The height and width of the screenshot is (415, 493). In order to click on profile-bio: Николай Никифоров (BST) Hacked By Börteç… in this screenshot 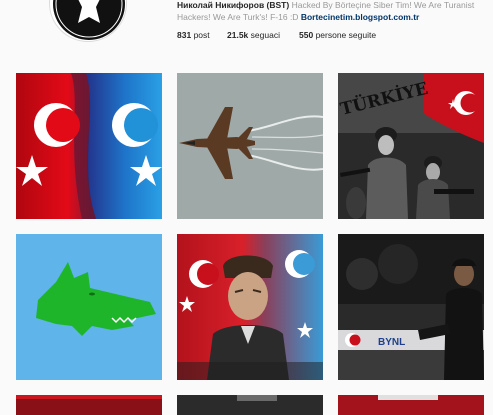, I will do `click(332, 11)`.